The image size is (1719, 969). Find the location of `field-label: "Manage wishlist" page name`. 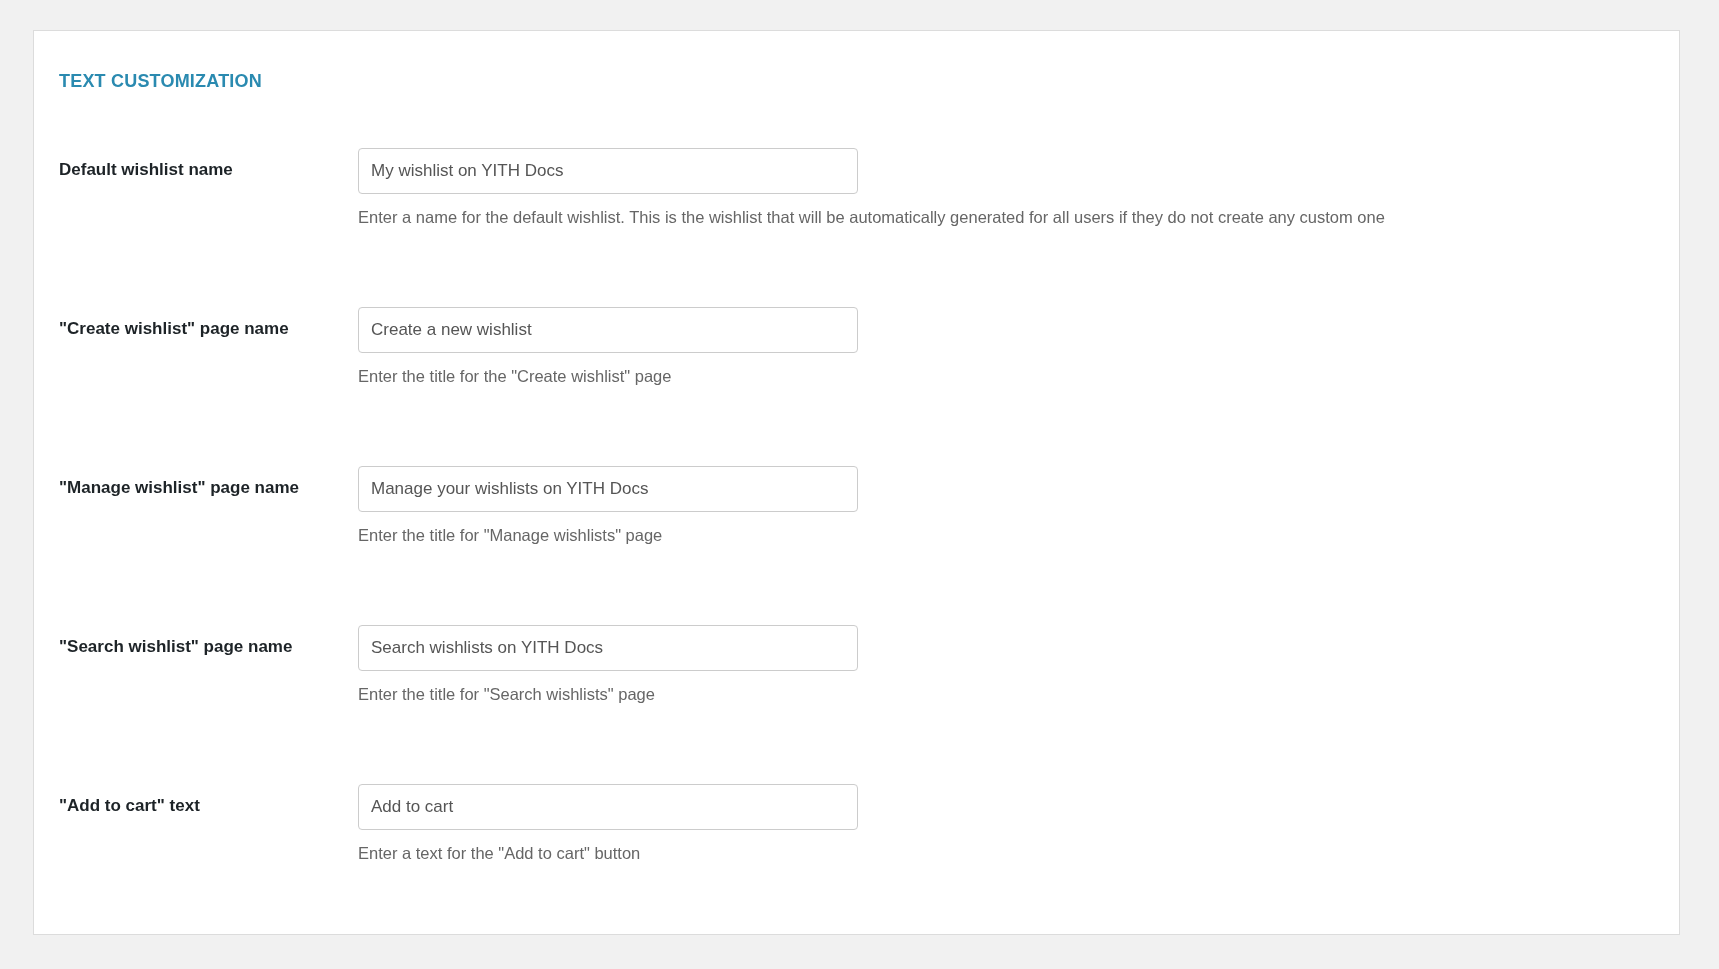

field-label: "Manage wishlist" page name is located at coordinates (180, 488).